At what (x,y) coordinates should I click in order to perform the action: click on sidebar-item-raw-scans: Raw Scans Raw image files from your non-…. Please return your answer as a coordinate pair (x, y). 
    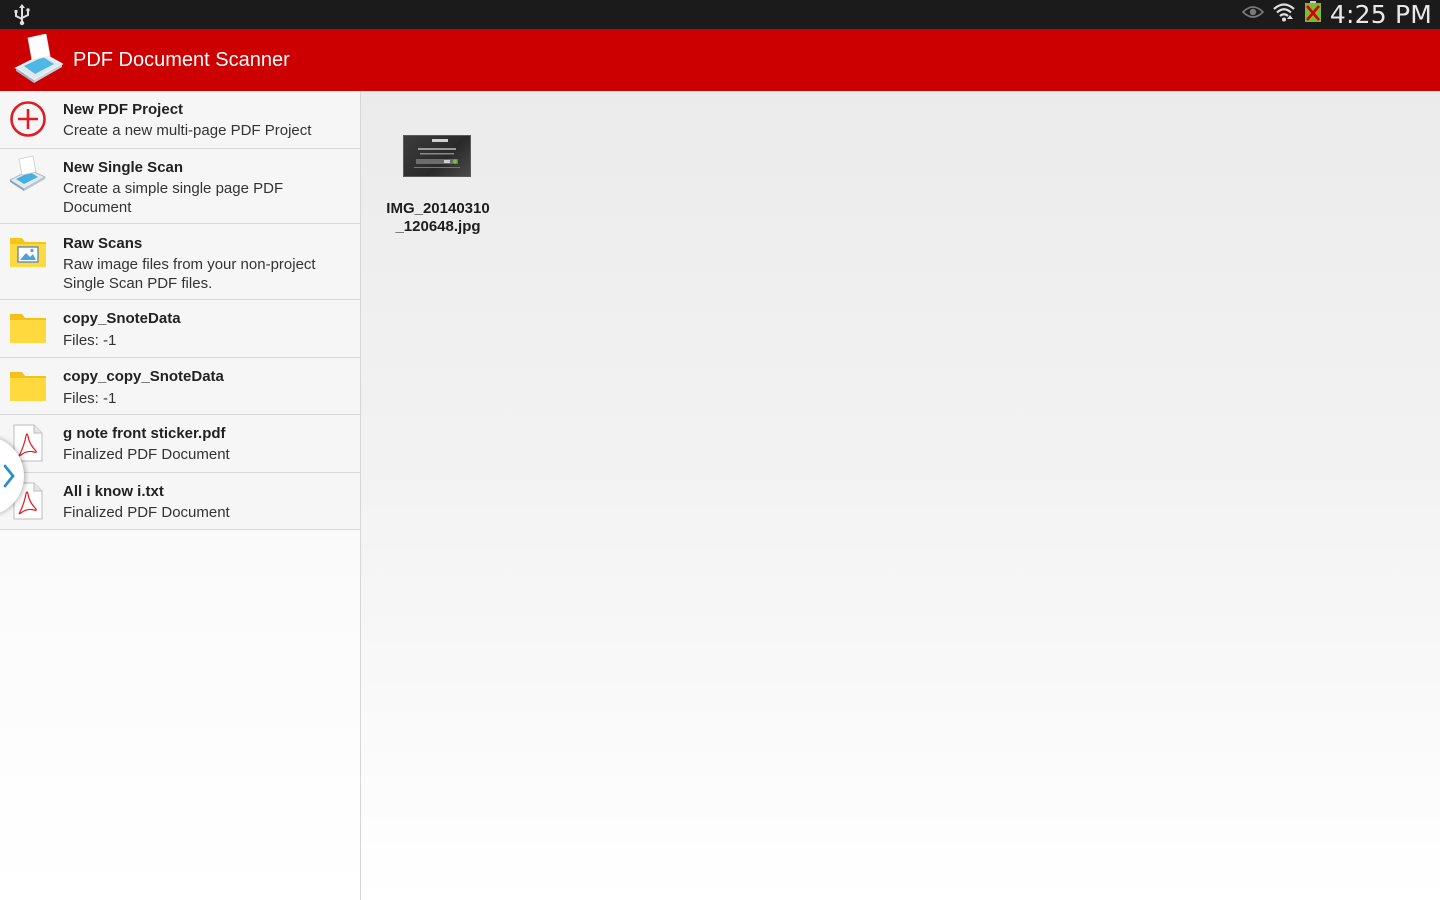
    Looking at the image, I should click on (180, 262).